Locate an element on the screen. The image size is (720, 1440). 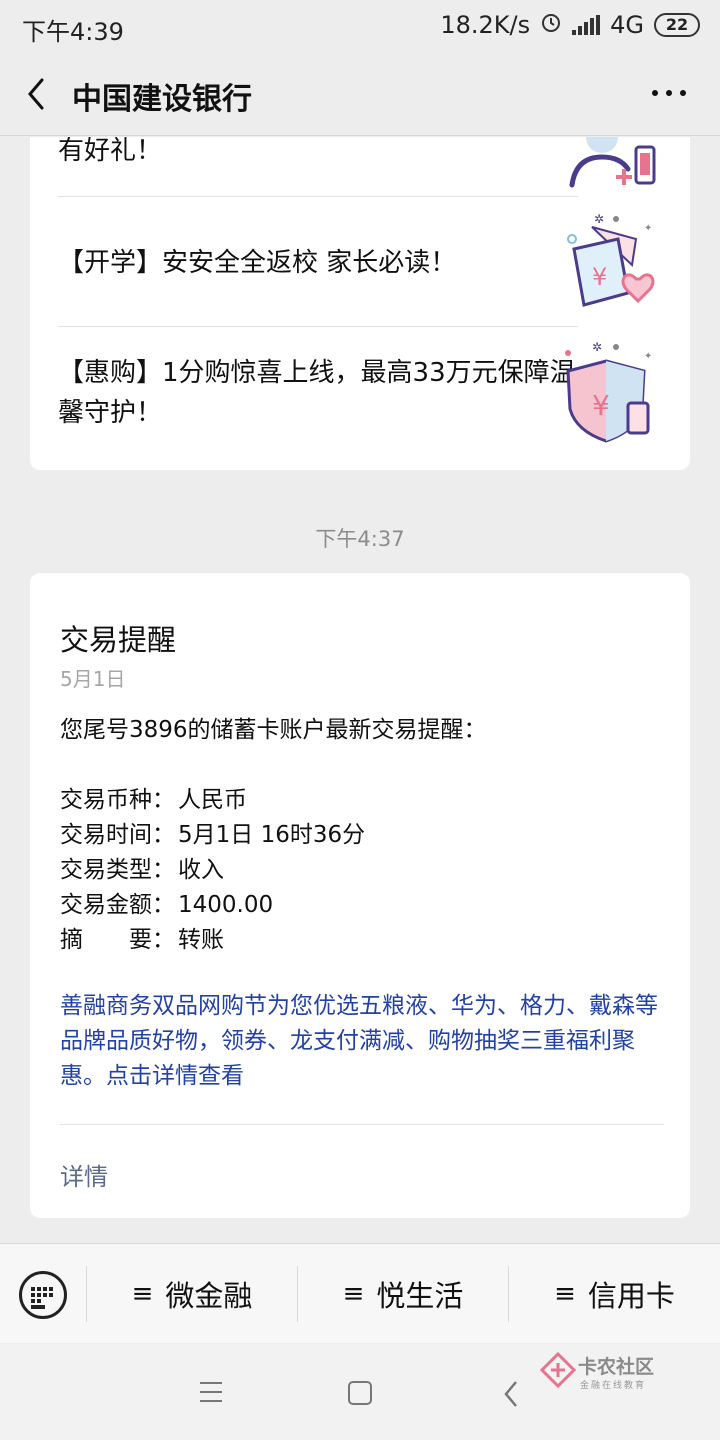
title-bar: 中国建设银行 is located at coordinates (360, 94).